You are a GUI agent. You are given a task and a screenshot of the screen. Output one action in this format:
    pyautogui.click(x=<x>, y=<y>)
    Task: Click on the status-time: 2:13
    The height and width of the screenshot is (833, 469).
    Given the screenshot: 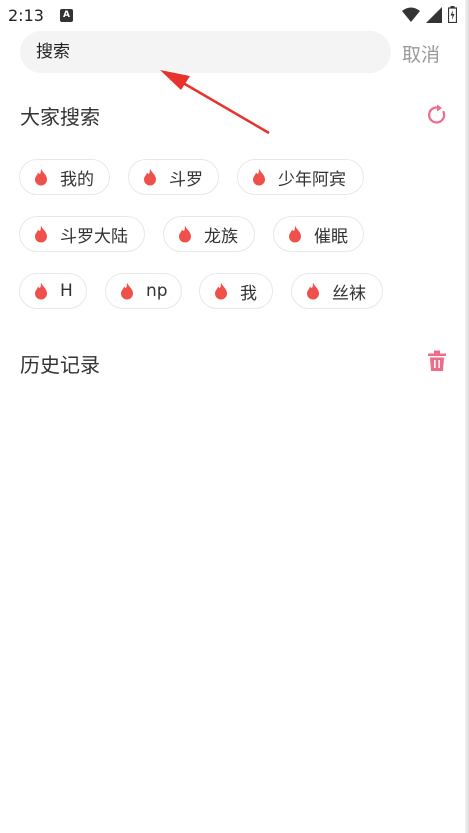 What is the action you would take?
    pyautogui.click(x=26, y=15)
    